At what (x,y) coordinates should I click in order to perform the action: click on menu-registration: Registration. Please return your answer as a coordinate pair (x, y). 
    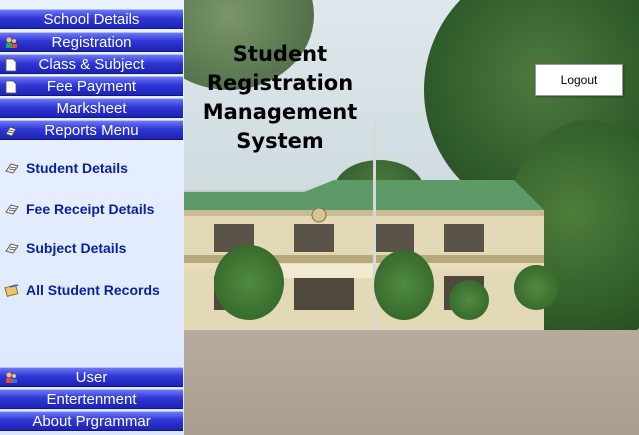
    Looking at the image, I should click on (91, 42).